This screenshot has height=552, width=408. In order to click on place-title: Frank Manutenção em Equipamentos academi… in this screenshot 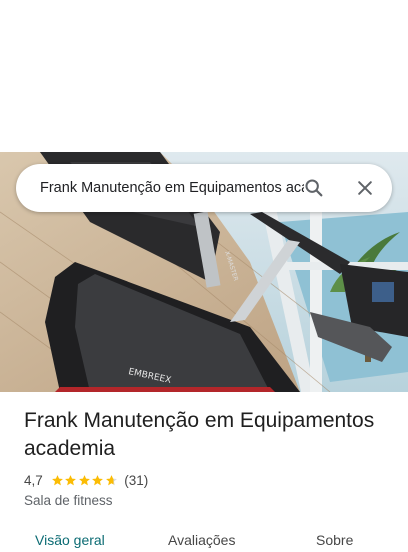, I will do `click(199, 434)`.